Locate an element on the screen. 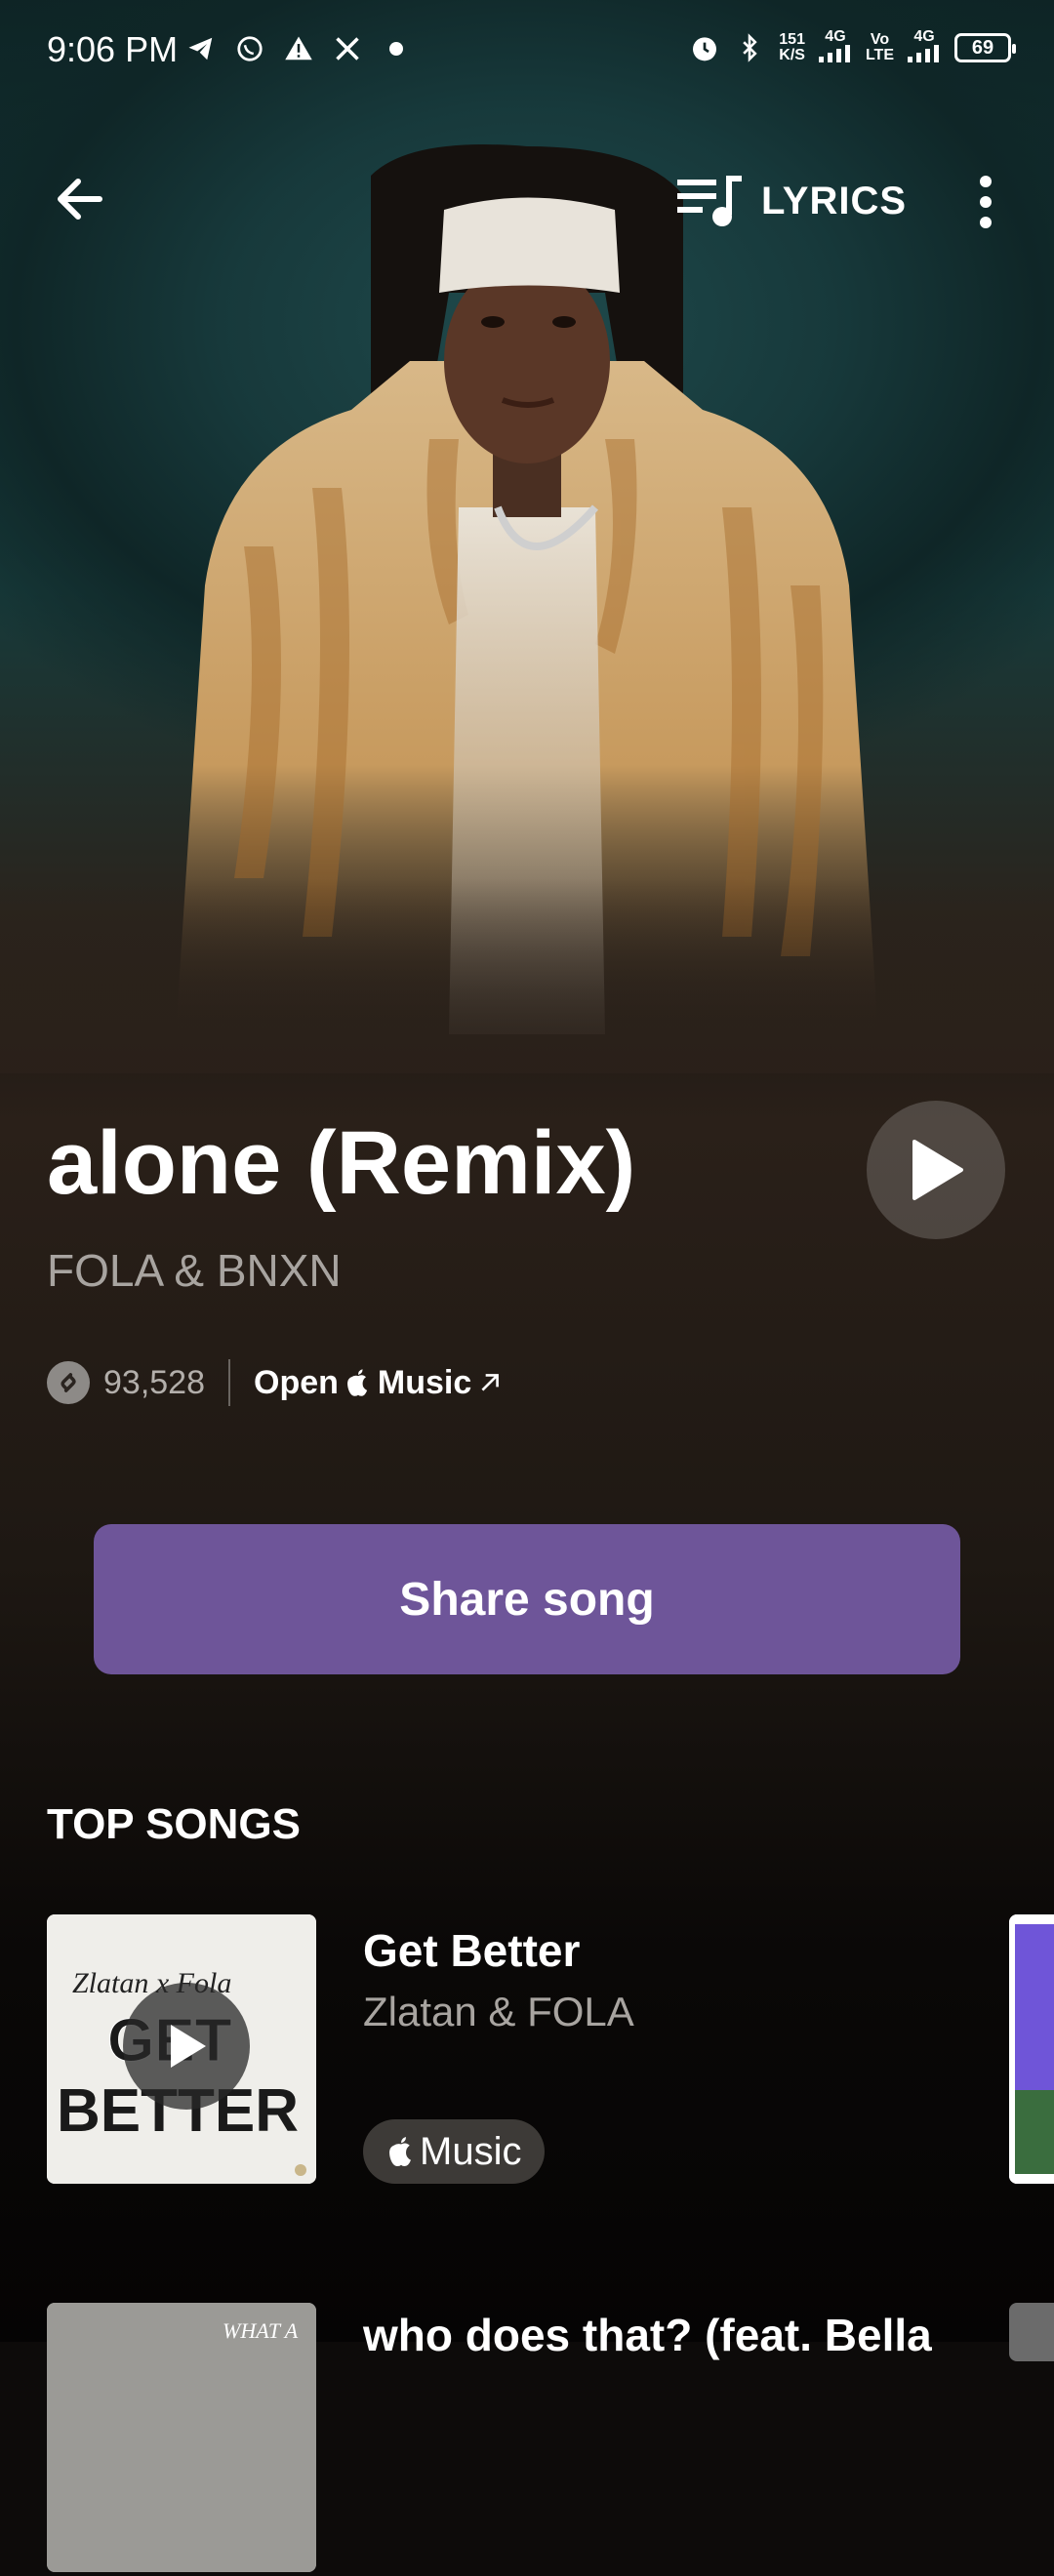 The image size is (1054, 2576). track-title: alone (Remix) is located at coordinates (342, 1163).